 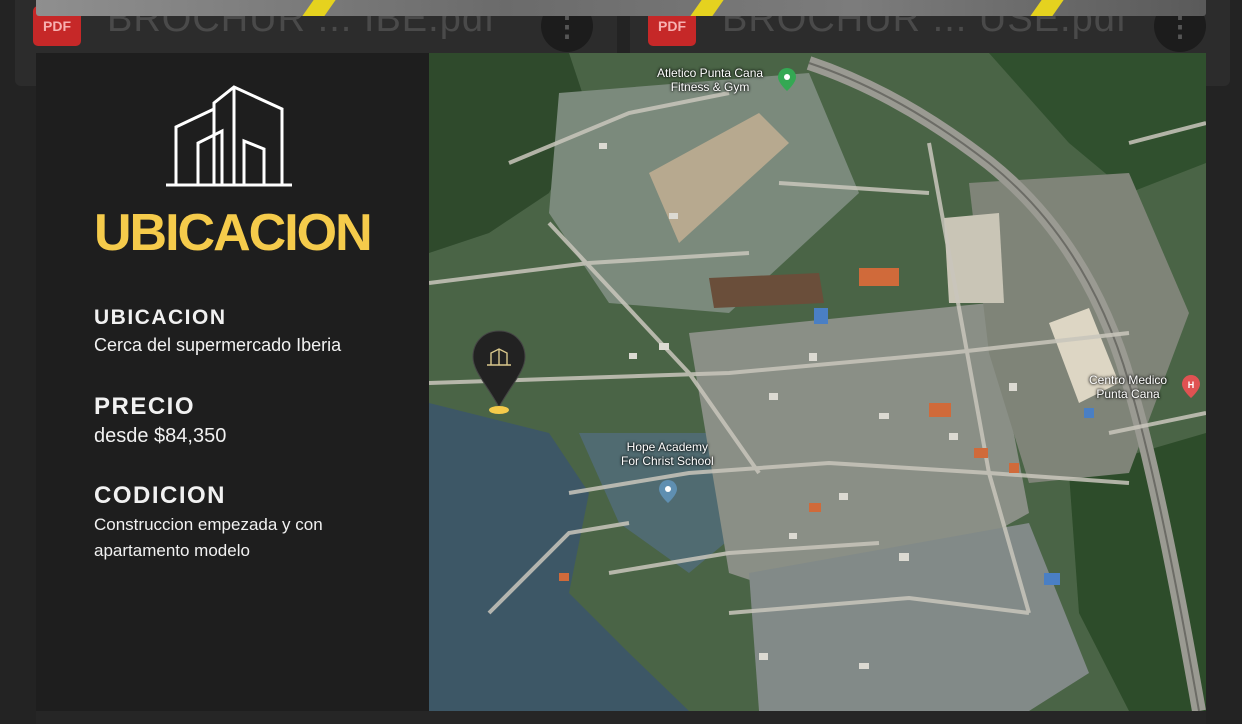 I want to click on price-label: PRECIO, so click(x=145, y=406).